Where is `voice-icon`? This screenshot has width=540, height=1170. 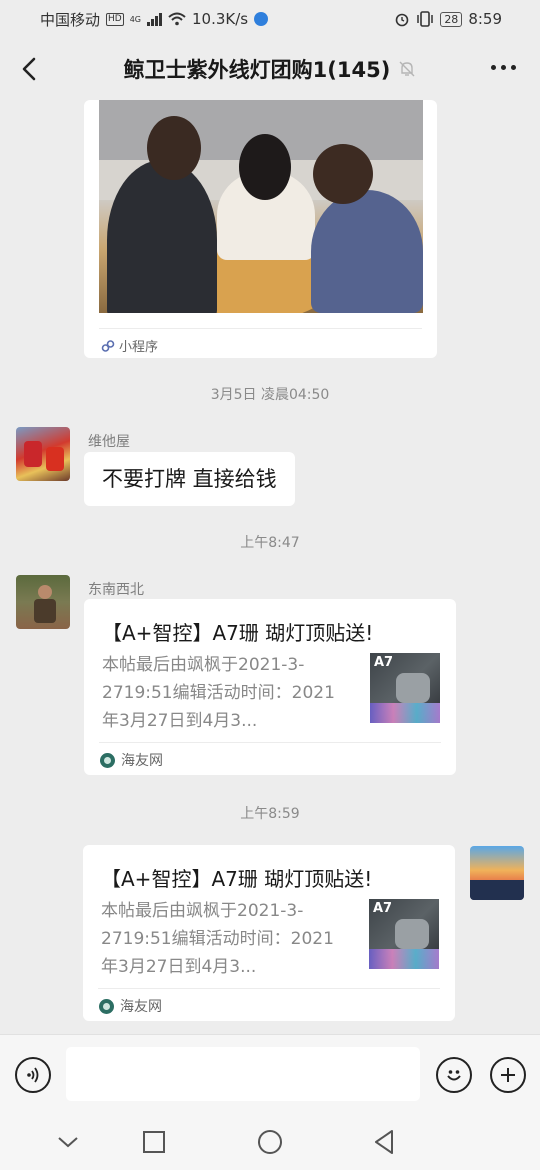
voice-icon is located at coordinates (33, 1075).